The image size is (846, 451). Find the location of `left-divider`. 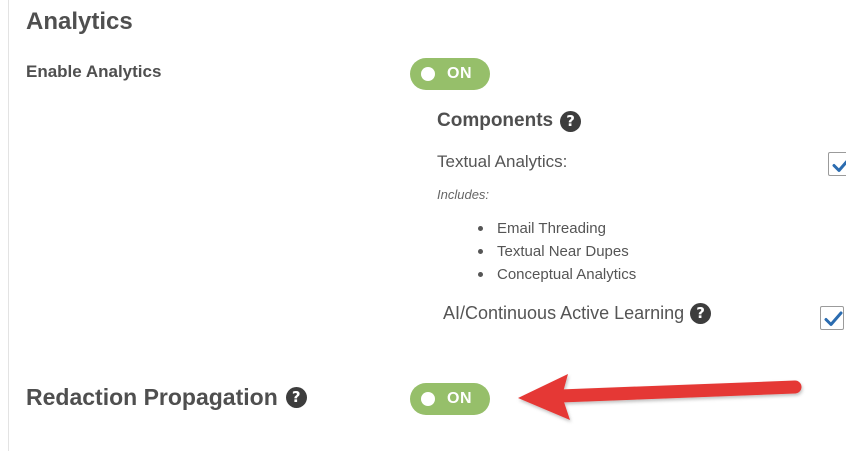

left-divider is located at coordinates (8, 225).